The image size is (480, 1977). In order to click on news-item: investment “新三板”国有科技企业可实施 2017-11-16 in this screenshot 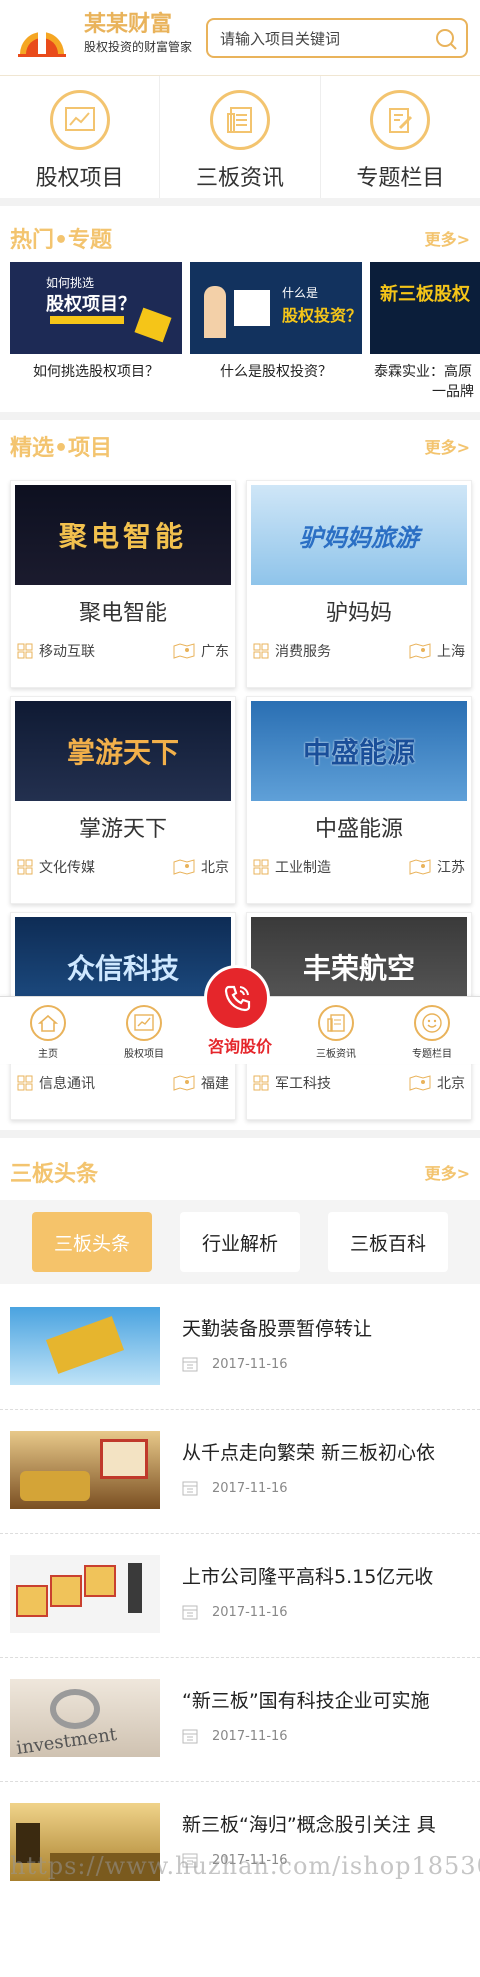, I will do `click(240, 1720)`.